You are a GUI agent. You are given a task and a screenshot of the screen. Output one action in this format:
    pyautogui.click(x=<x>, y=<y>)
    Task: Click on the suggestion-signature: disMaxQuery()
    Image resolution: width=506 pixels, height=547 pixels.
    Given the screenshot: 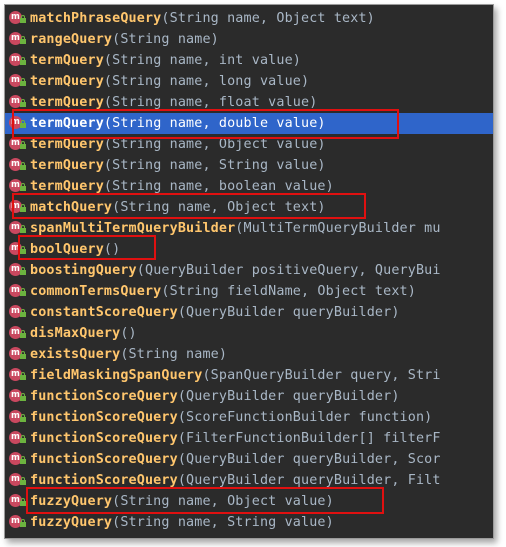 What is the action you would take?
    pyautogui.click(x=83, y=333)
    